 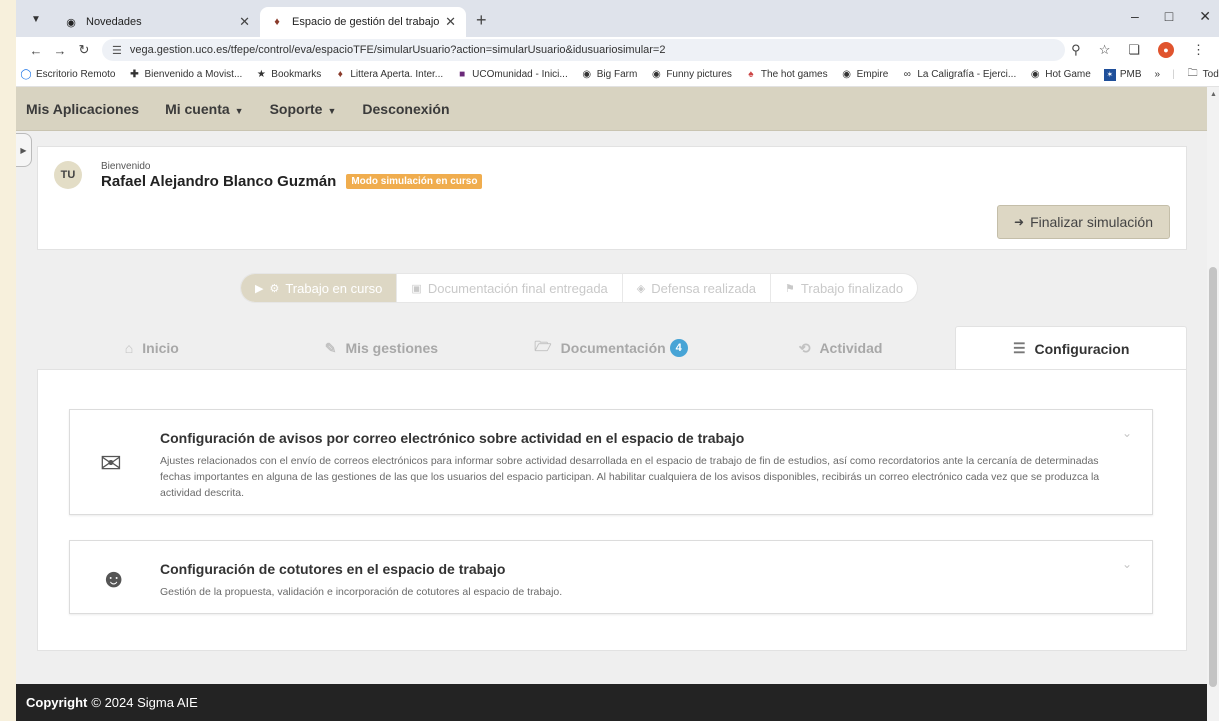 I want to click on sign-out-icon: ➜, so click(x=1019, y=222).